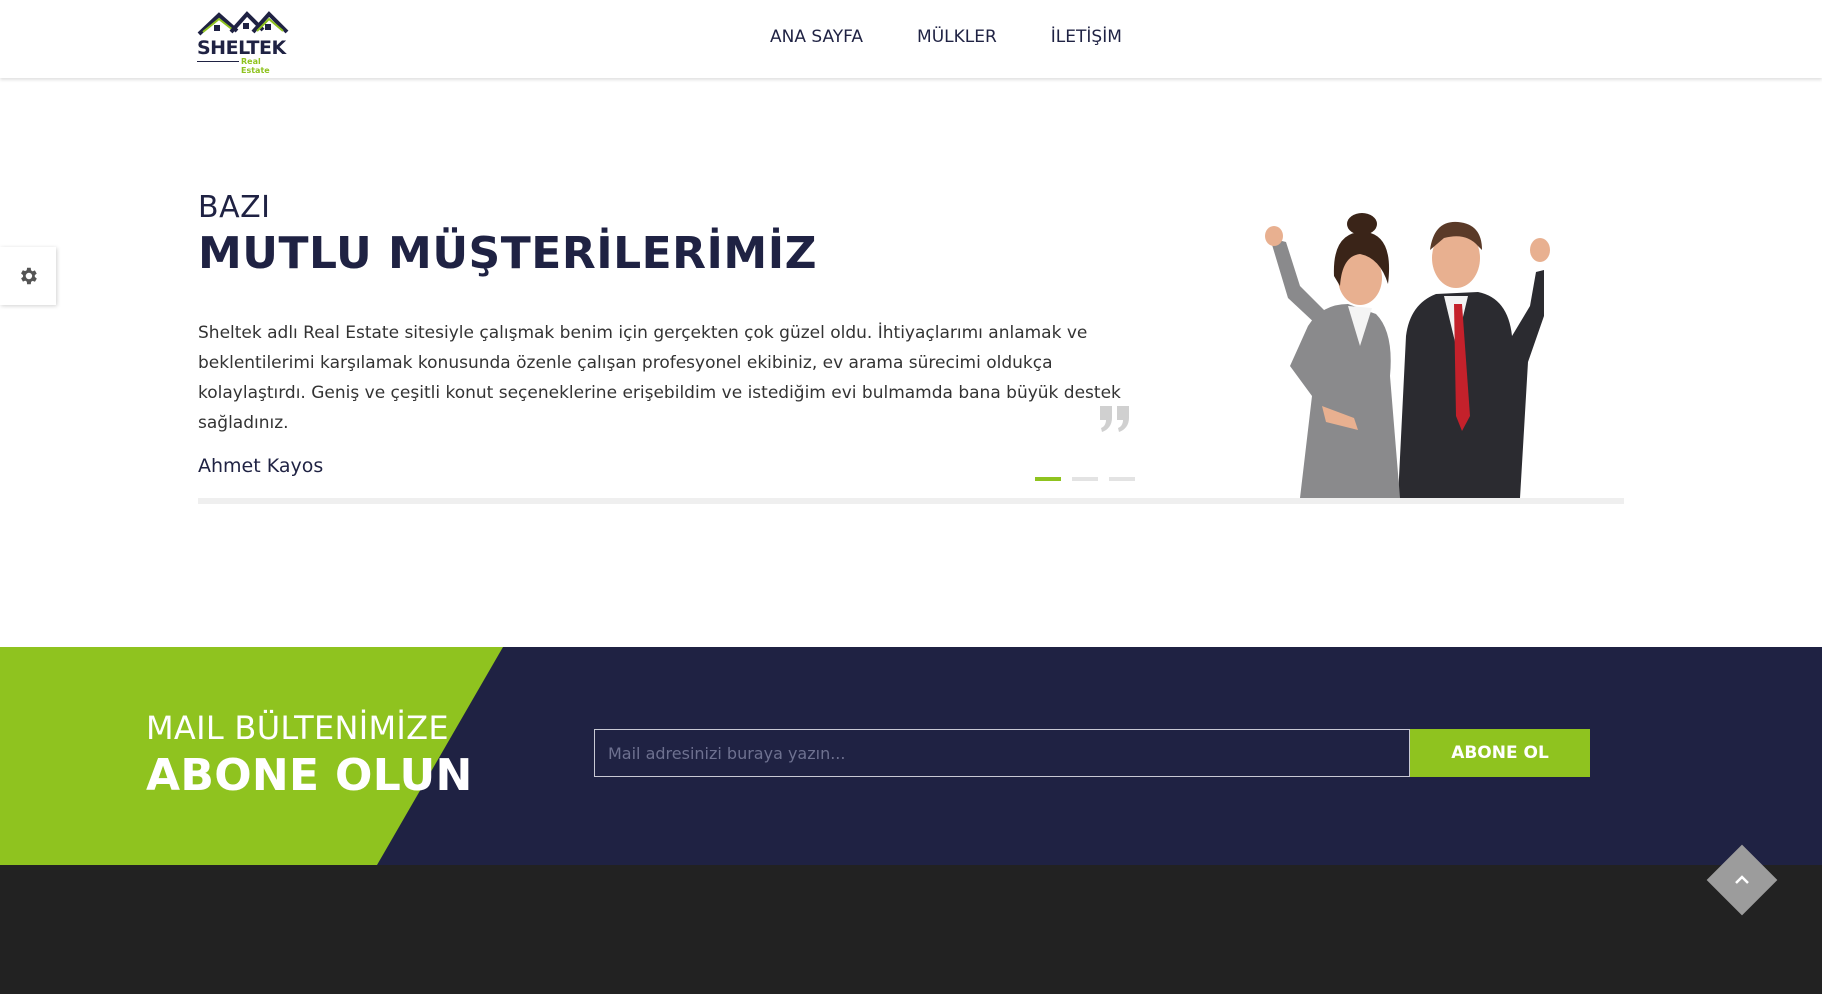 The image size is (1822, 994). What do you see at coordinates (218, 61) in the screenshot?
I see `logo-underline` at bounding box center [218, 61].